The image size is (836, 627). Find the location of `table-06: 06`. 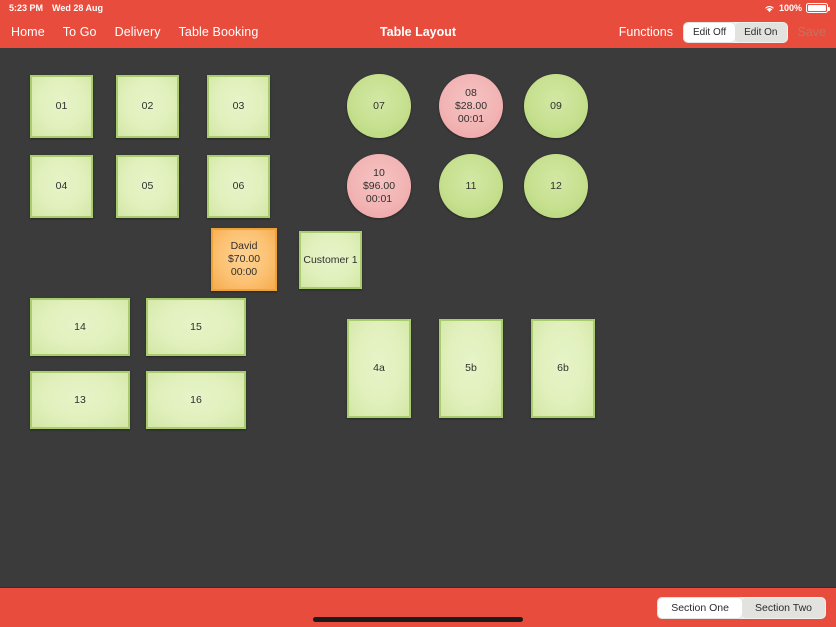

table-06: 06 is located at coordinates (238, 186).